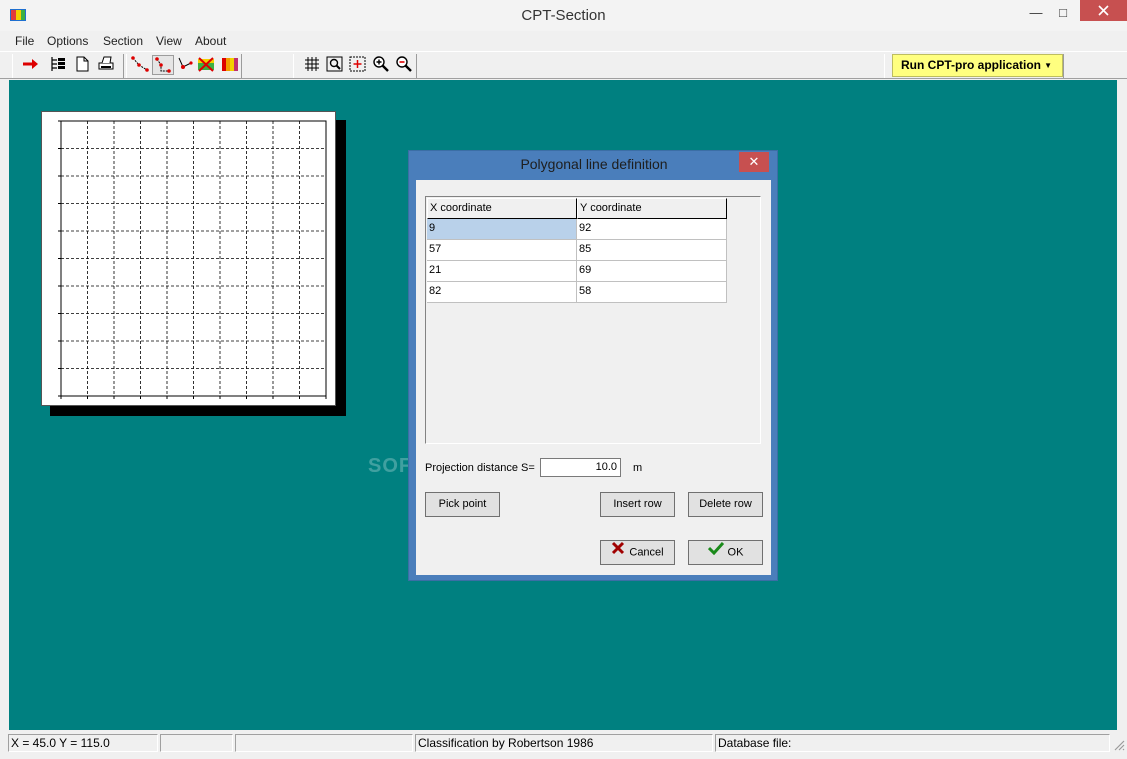 This screenshot has height=759, width=1127. Describe the element at coordinates (563, 41) in the screenshot. I see `menu-bar: File Options Section View About` at that location.